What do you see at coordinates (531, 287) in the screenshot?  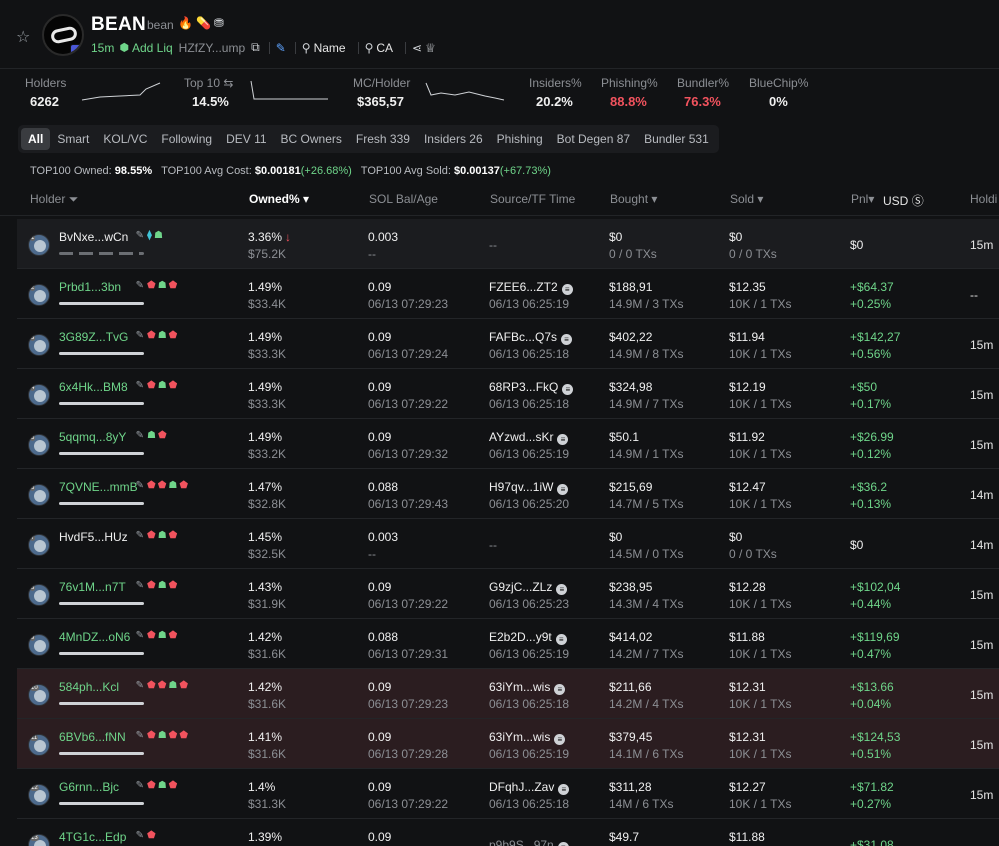 I see `source-link: FZEE6...ZT2 ≡` at bounding box center [531, 287].